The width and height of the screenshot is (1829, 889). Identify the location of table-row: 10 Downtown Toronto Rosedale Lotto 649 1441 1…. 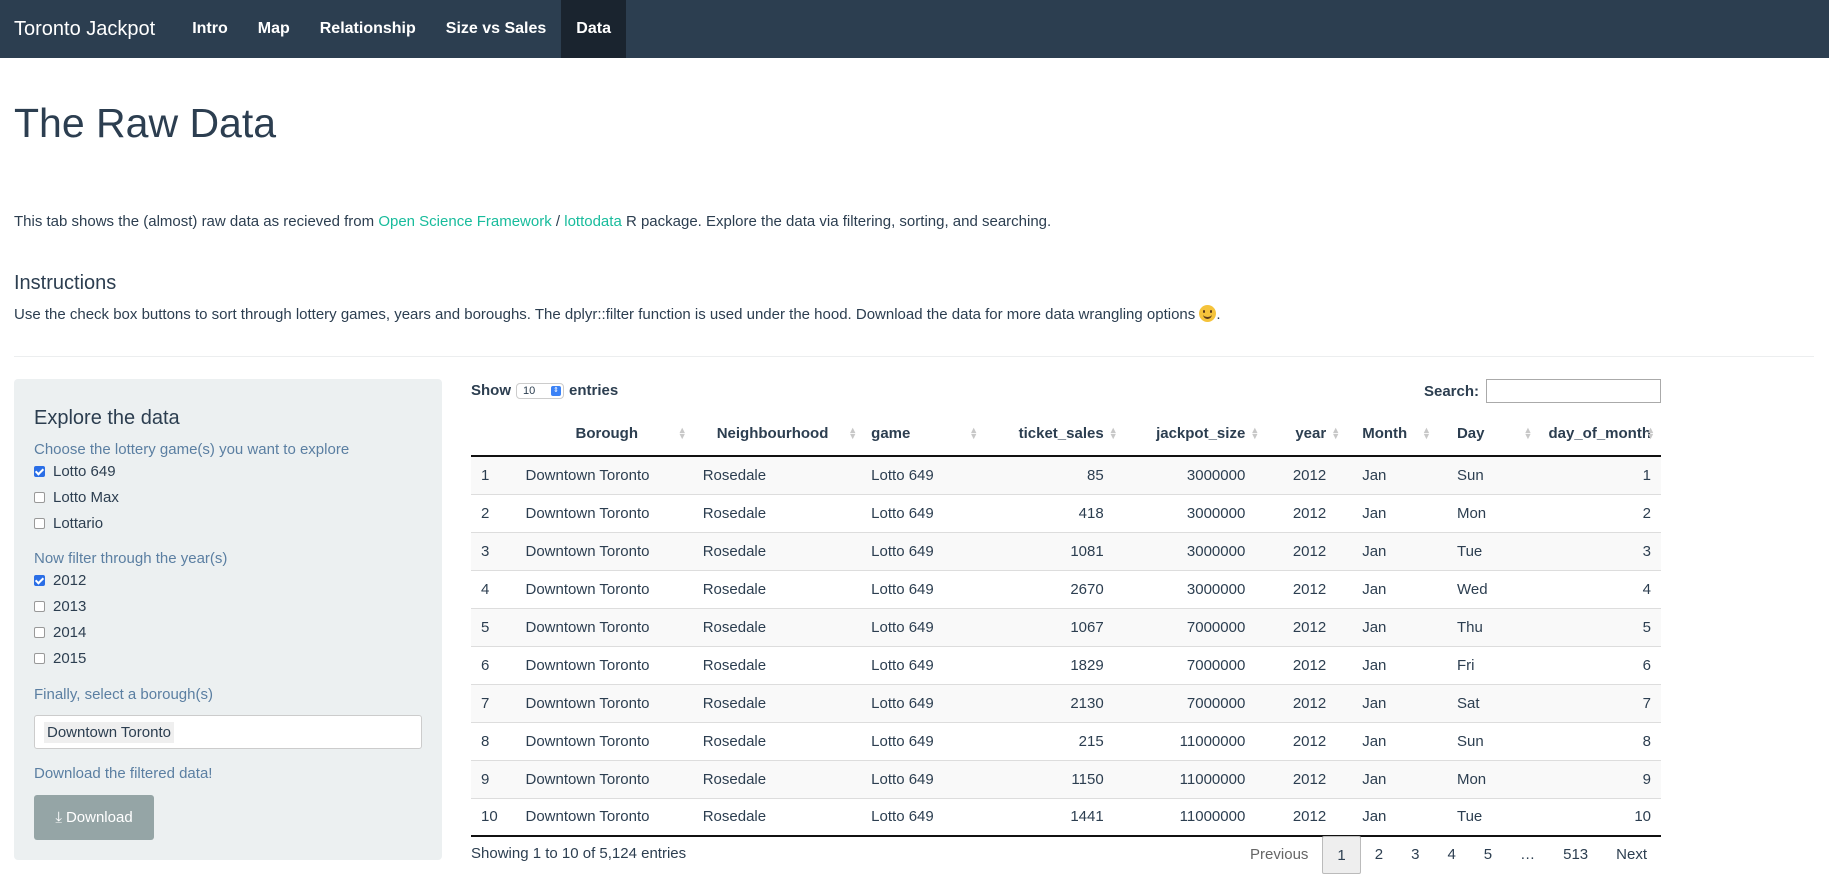
(1066, 817).